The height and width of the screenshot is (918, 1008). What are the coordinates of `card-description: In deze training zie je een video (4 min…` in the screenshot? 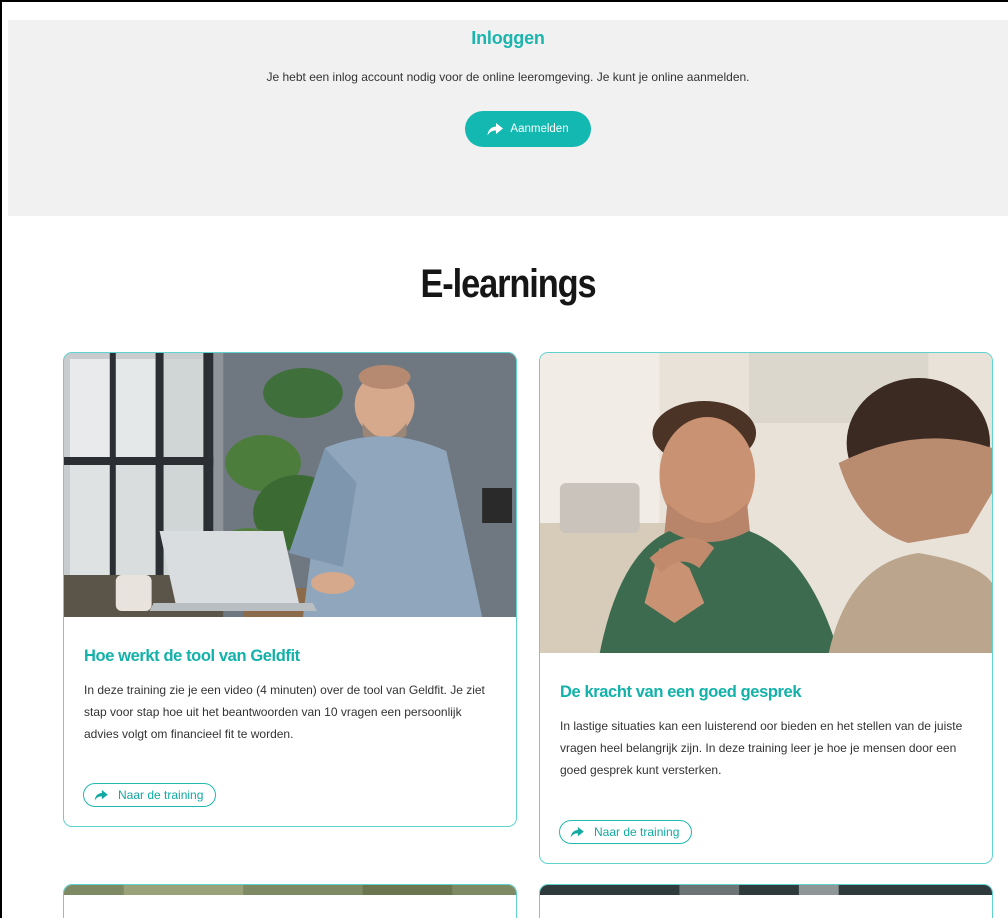 It's located at (284, 712).